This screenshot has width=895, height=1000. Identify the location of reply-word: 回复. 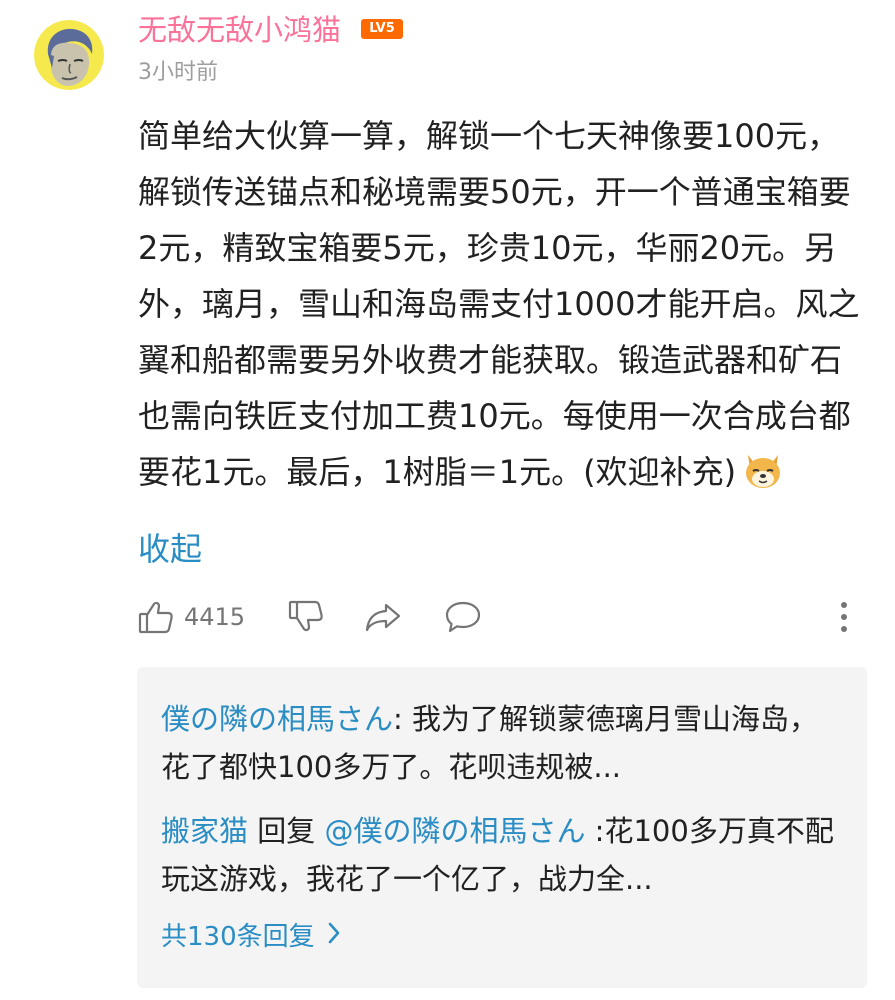
(286, 831).